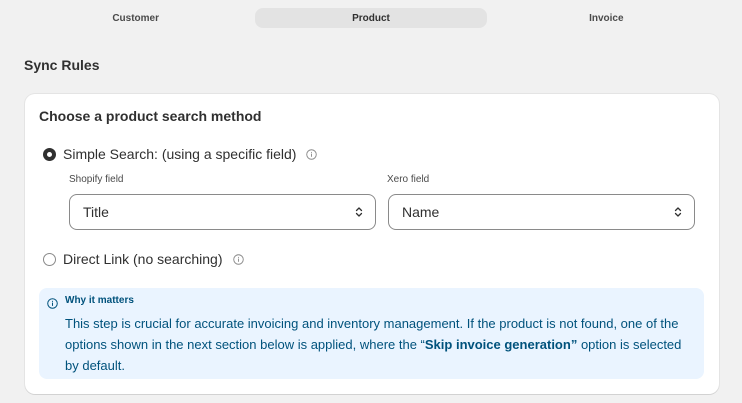  I want to click on shopify-field-value: Title, so click(96, 212).